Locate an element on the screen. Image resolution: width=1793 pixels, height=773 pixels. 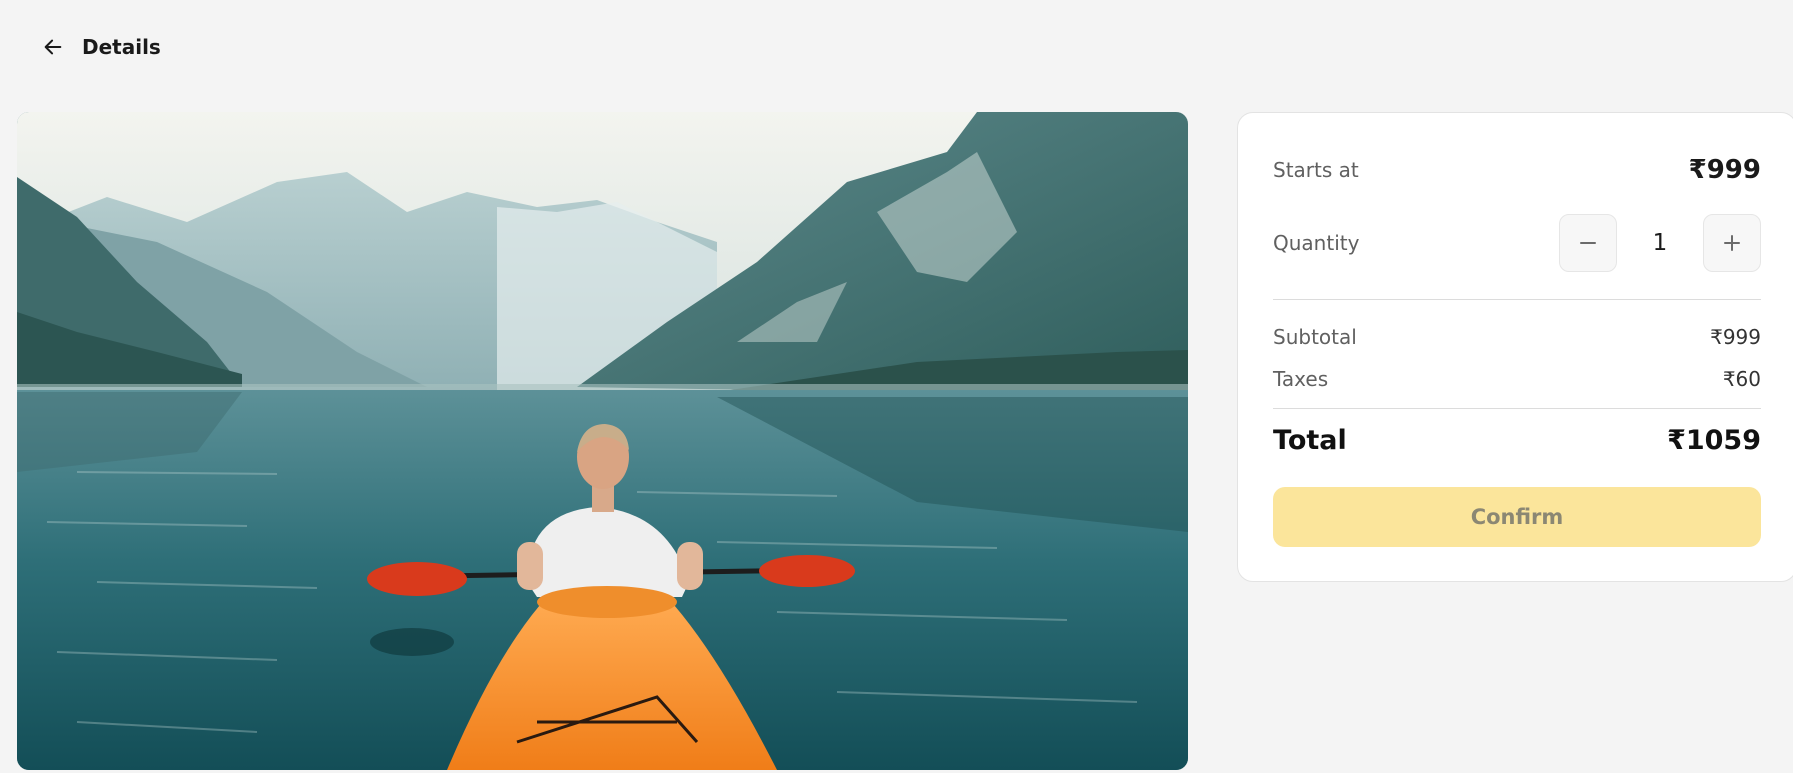
total-label: Total is located at coordinates (1310, 440).